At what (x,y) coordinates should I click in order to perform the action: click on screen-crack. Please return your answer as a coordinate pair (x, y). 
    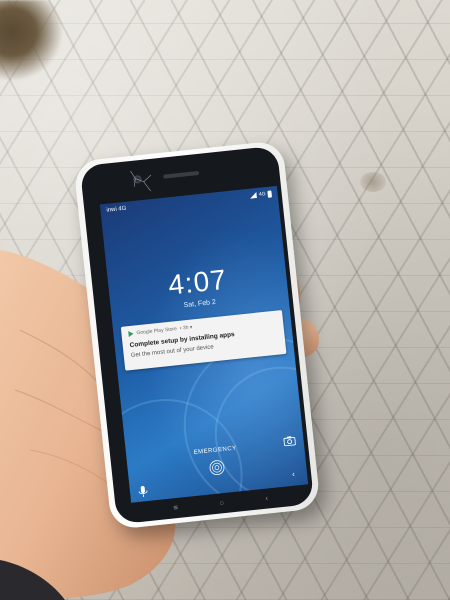
    Looking at the image, I should click on (141, 181).